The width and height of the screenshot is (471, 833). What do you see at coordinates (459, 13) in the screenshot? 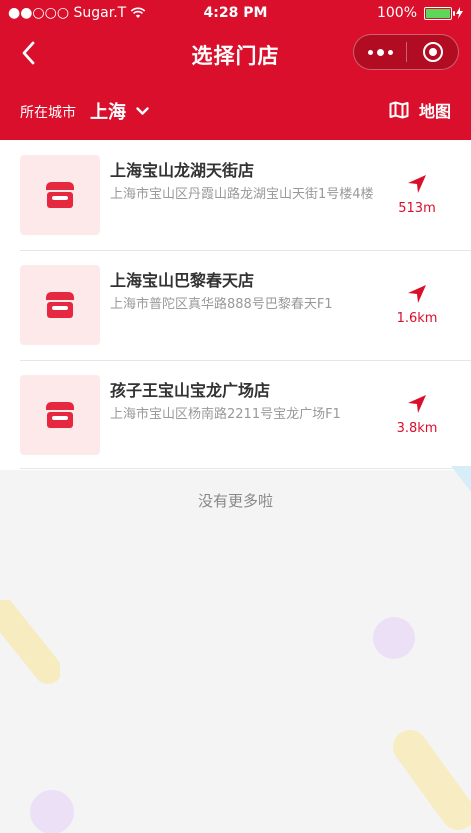
I see `charging-bolt-icon` at bounding box center [459, 13].